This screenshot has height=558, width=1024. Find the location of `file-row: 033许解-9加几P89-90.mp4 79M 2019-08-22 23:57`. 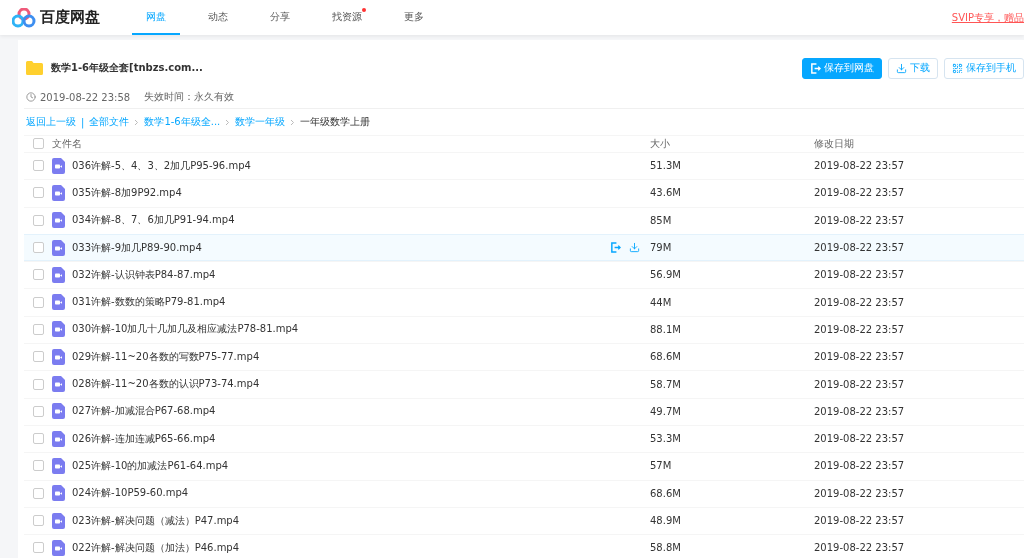

file-row: 033许解-9加几P89-90.mp4 79M 2019-08-22 23:57 is located at coordinates (524, 247).